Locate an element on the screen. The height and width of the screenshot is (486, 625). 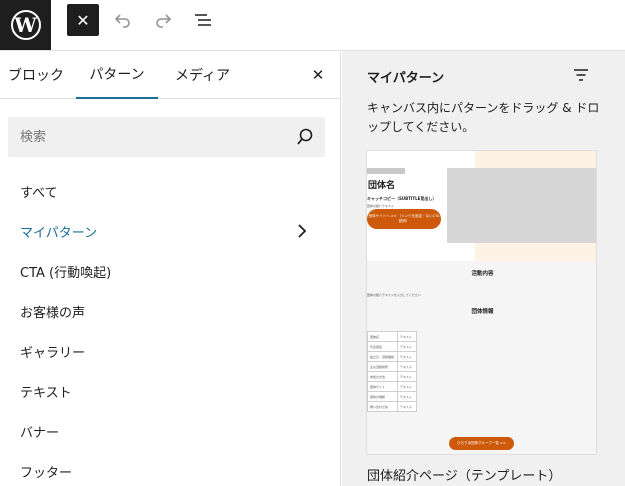
redo-icon is located at coordinates (164, 21).